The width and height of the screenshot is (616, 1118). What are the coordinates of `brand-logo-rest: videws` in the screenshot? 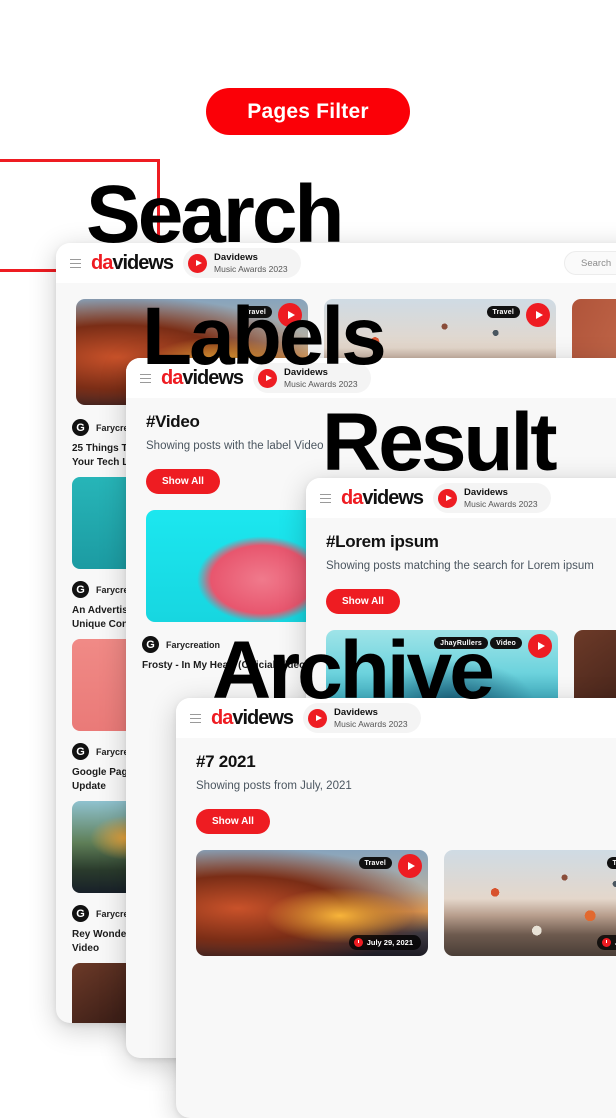 It's located at (393, 497).